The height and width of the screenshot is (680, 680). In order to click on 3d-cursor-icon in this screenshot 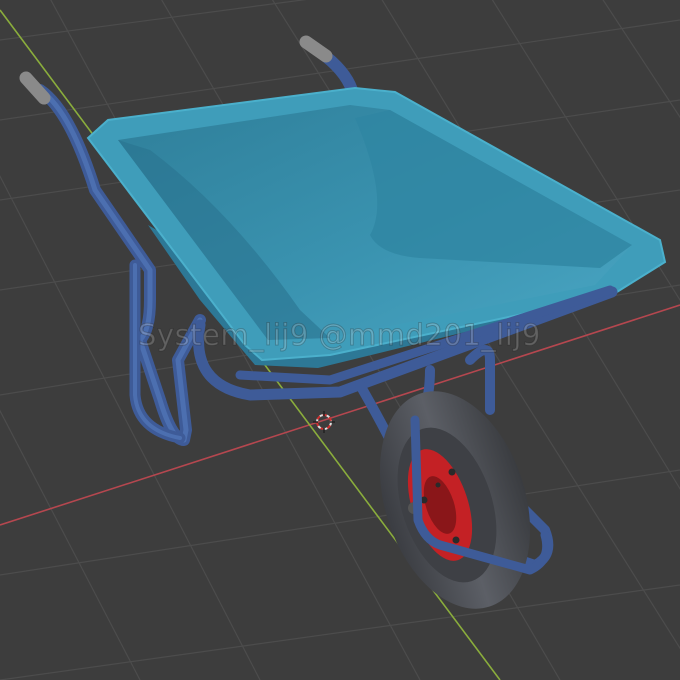, I will do `click(324, 422)`.